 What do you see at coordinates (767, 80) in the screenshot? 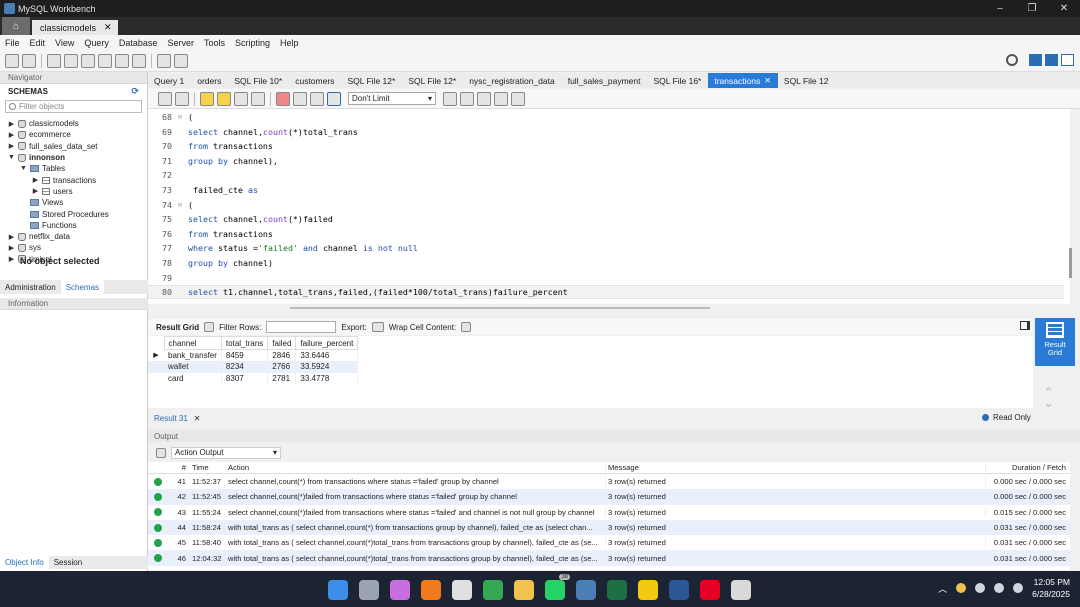
I see `close-tab-icon: ✕` at bounding box center [767, 80].